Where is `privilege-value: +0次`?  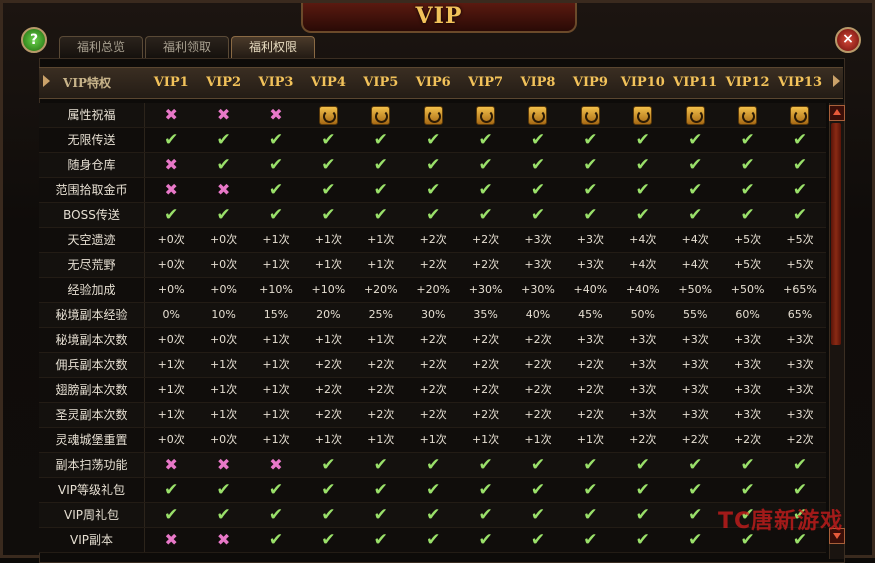 privilege-value: +0次 is located at coordinates (171, 264).